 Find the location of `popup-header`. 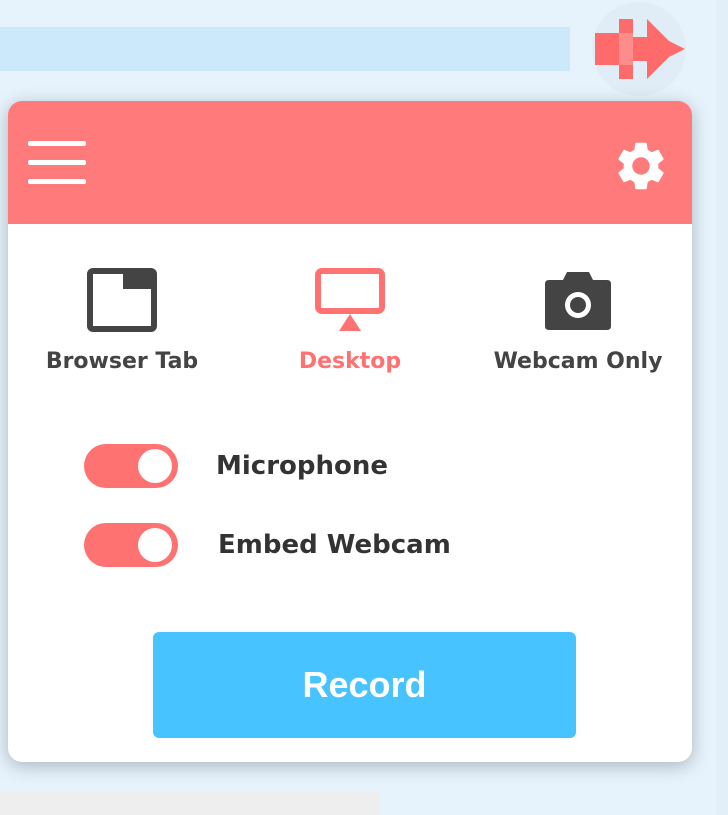

popup-header is located at coordinates (350, 162).